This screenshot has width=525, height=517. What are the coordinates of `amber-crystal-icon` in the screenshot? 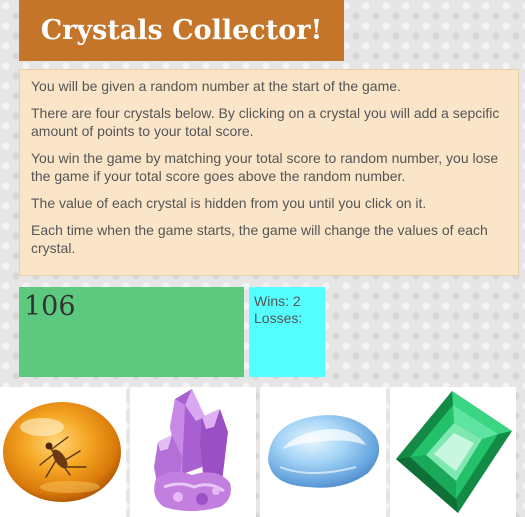 It's located at (62, 452).